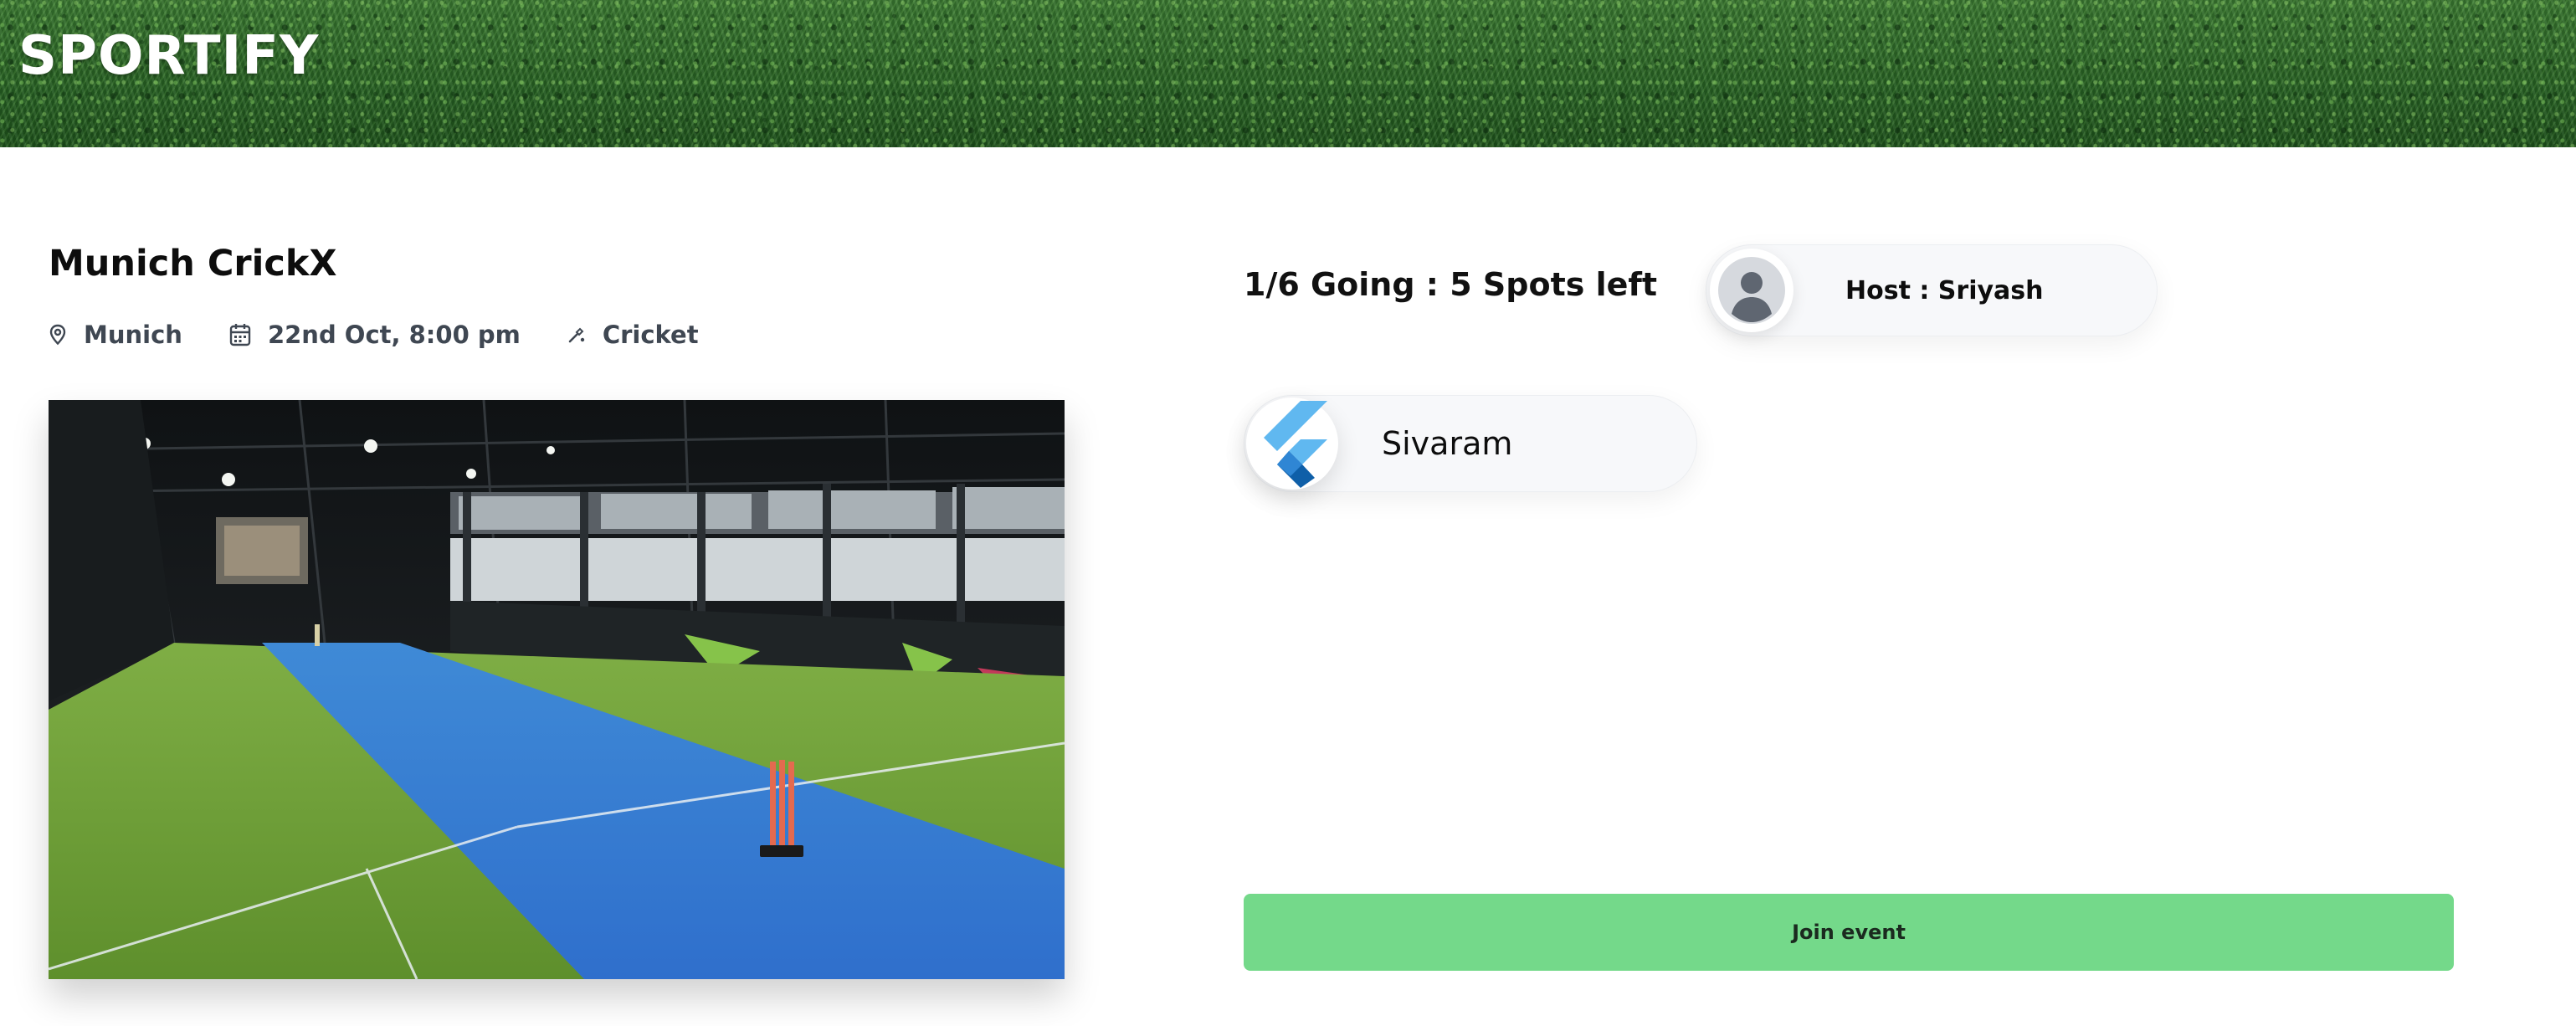 Image resolution: width=2576 pixels, height=1026 pixels. I want to click on location-text: Munich, so click(133, 335).